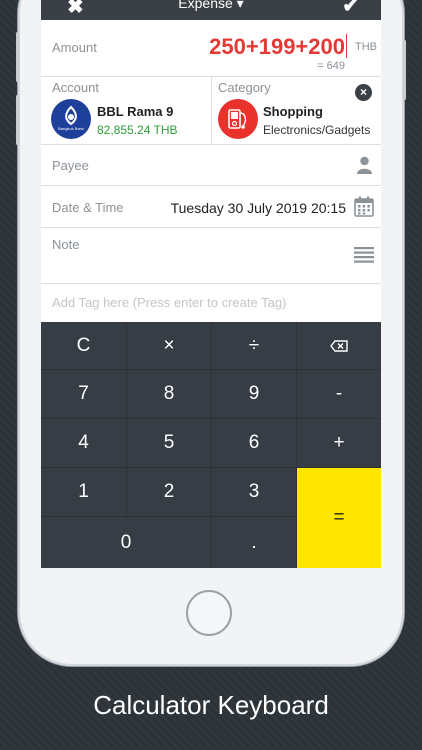 Image resolution: width=422 pixels, height=750 pixels. I want to click on datetime-label: Date & Time, so click(88, 207).